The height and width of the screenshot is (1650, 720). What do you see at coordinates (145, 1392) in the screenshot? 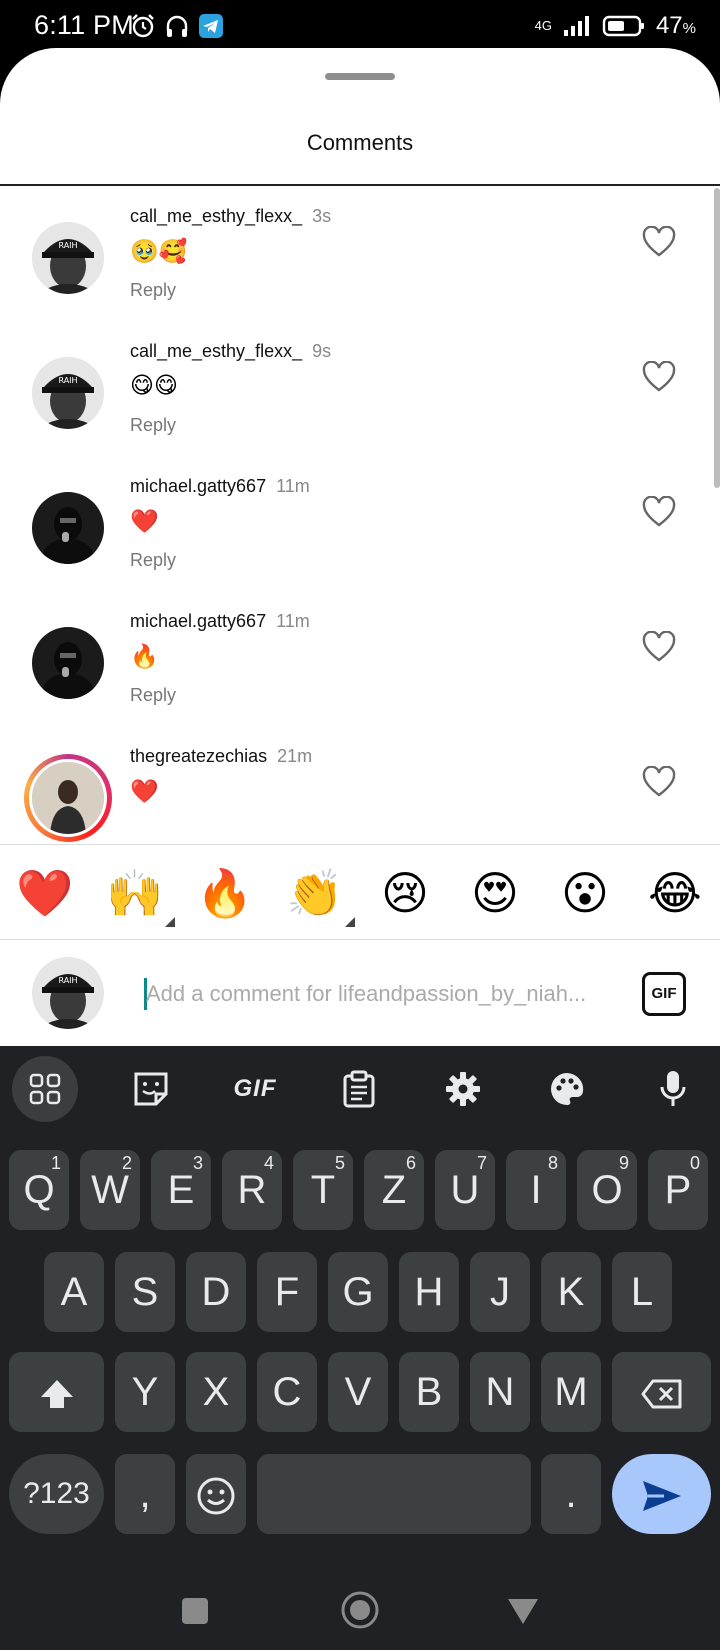
I see `key-y: Y` at bounding box center [145, 1392].